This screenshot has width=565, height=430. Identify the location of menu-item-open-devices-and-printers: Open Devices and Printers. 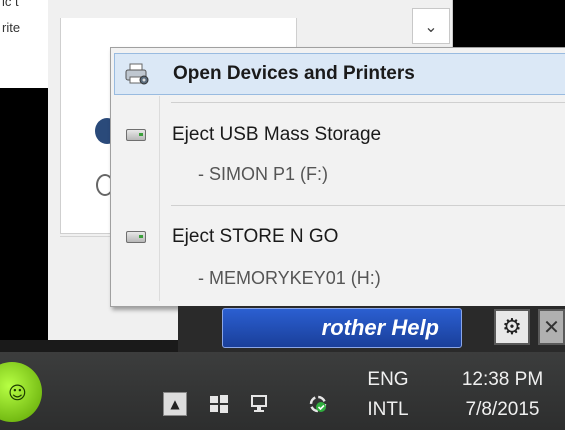
(339, 74).